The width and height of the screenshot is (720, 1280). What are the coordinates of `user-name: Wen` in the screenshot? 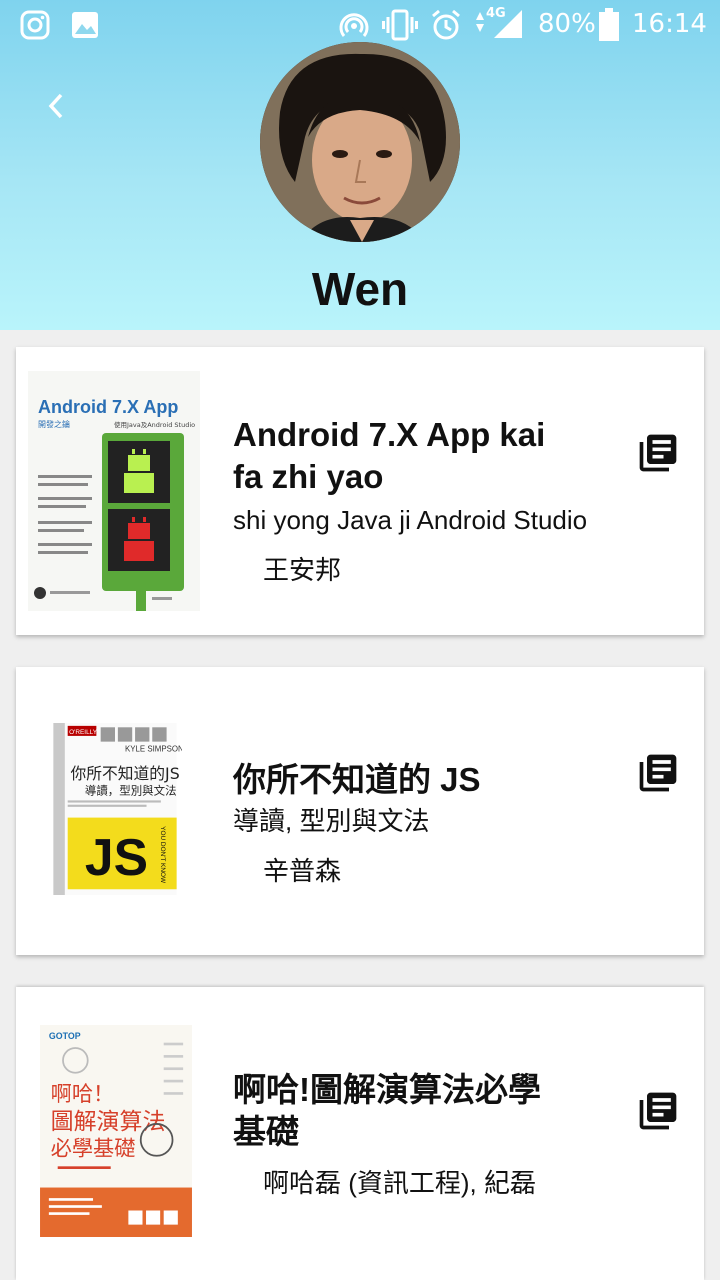 It's located at (360, 289).